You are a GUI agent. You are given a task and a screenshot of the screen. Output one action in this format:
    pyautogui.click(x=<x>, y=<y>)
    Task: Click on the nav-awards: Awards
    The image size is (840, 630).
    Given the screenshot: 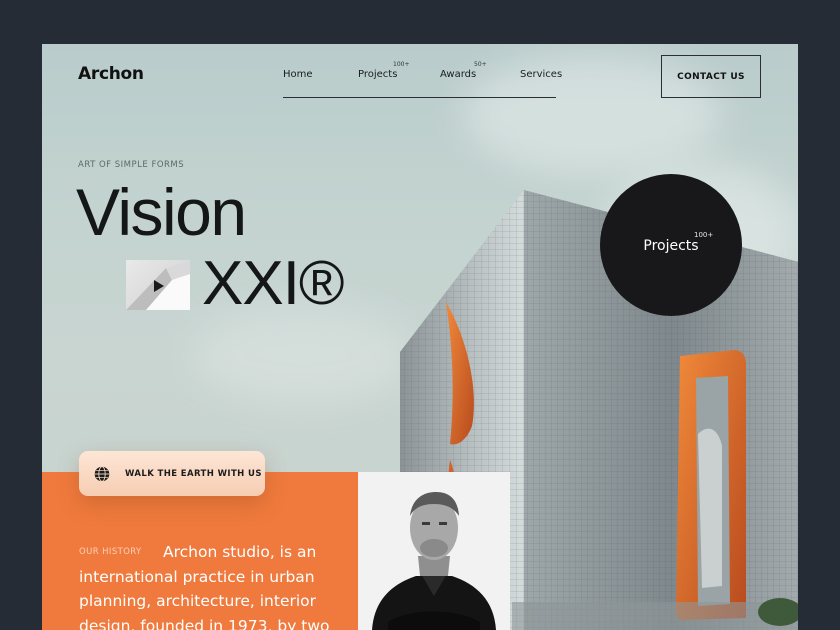 What is the action you would take?
    pyautogui.click(x=458, y=74)
    